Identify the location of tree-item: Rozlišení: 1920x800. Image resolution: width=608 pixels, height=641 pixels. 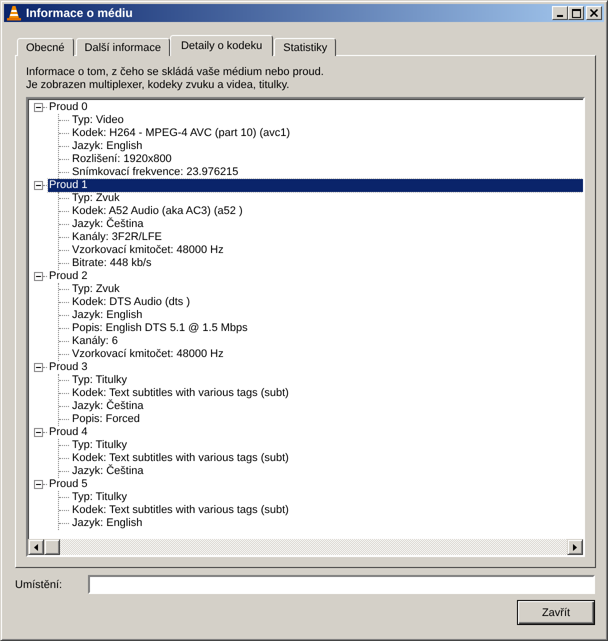
(122, 159).